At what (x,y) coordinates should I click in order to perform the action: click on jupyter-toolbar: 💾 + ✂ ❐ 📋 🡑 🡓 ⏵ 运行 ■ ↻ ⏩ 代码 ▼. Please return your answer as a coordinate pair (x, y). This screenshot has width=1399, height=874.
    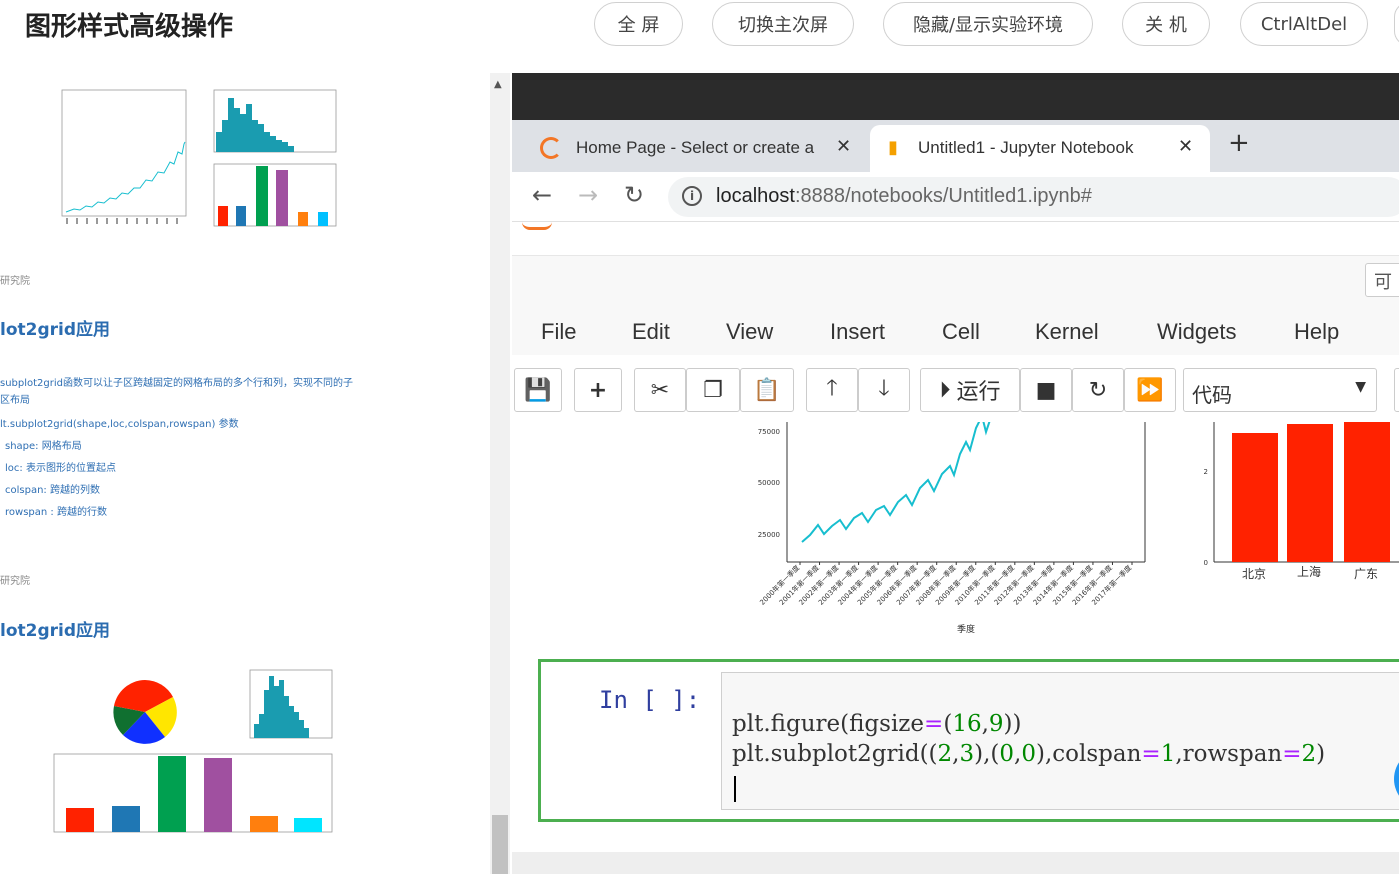
    Looking at the image, I should click on (955, 391).